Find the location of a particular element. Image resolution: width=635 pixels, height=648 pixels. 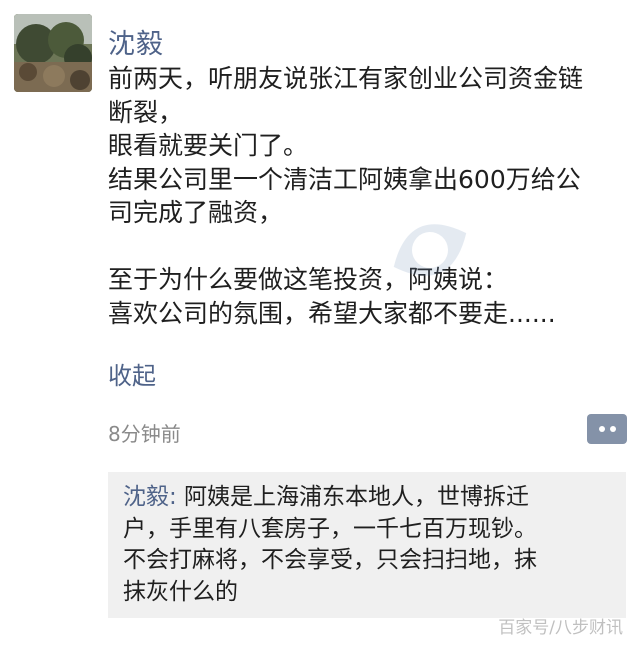

post-line: 前两天，听朋友说张江有家创业公司资金链 is located at coordinates (346, 78).